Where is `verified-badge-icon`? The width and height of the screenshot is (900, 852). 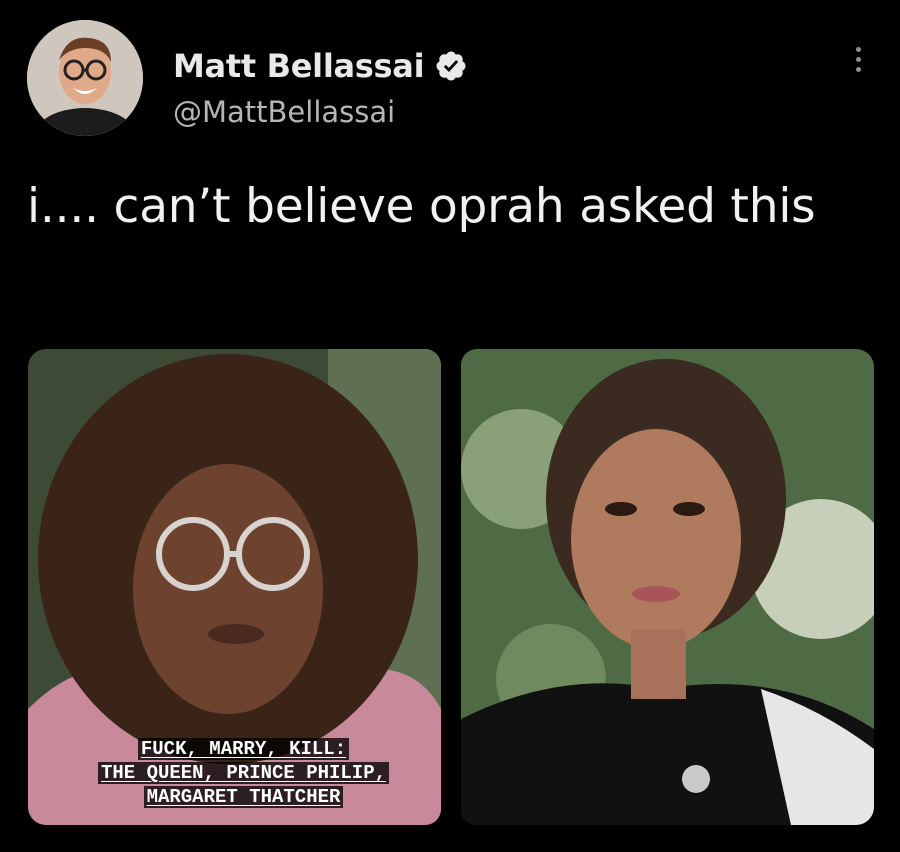
verified-badge-icon is located at coordinates (451, 66).